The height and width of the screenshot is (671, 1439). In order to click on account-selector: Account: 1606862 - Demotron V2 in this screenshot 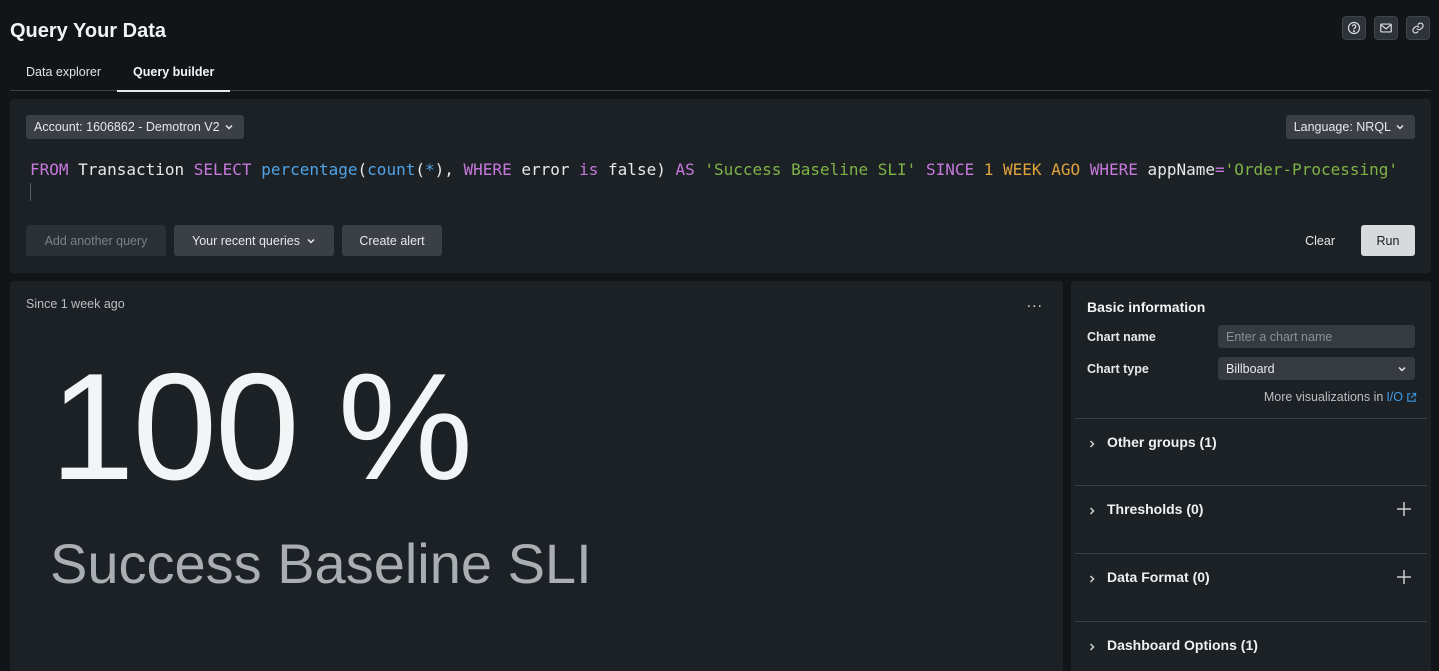, I will do `click(135, 127)`.